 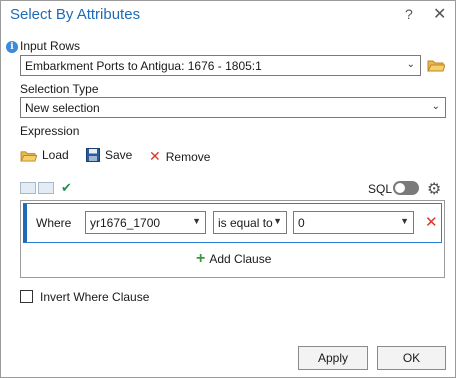 I want to click on folder-icon, so click(x=436, y=65).